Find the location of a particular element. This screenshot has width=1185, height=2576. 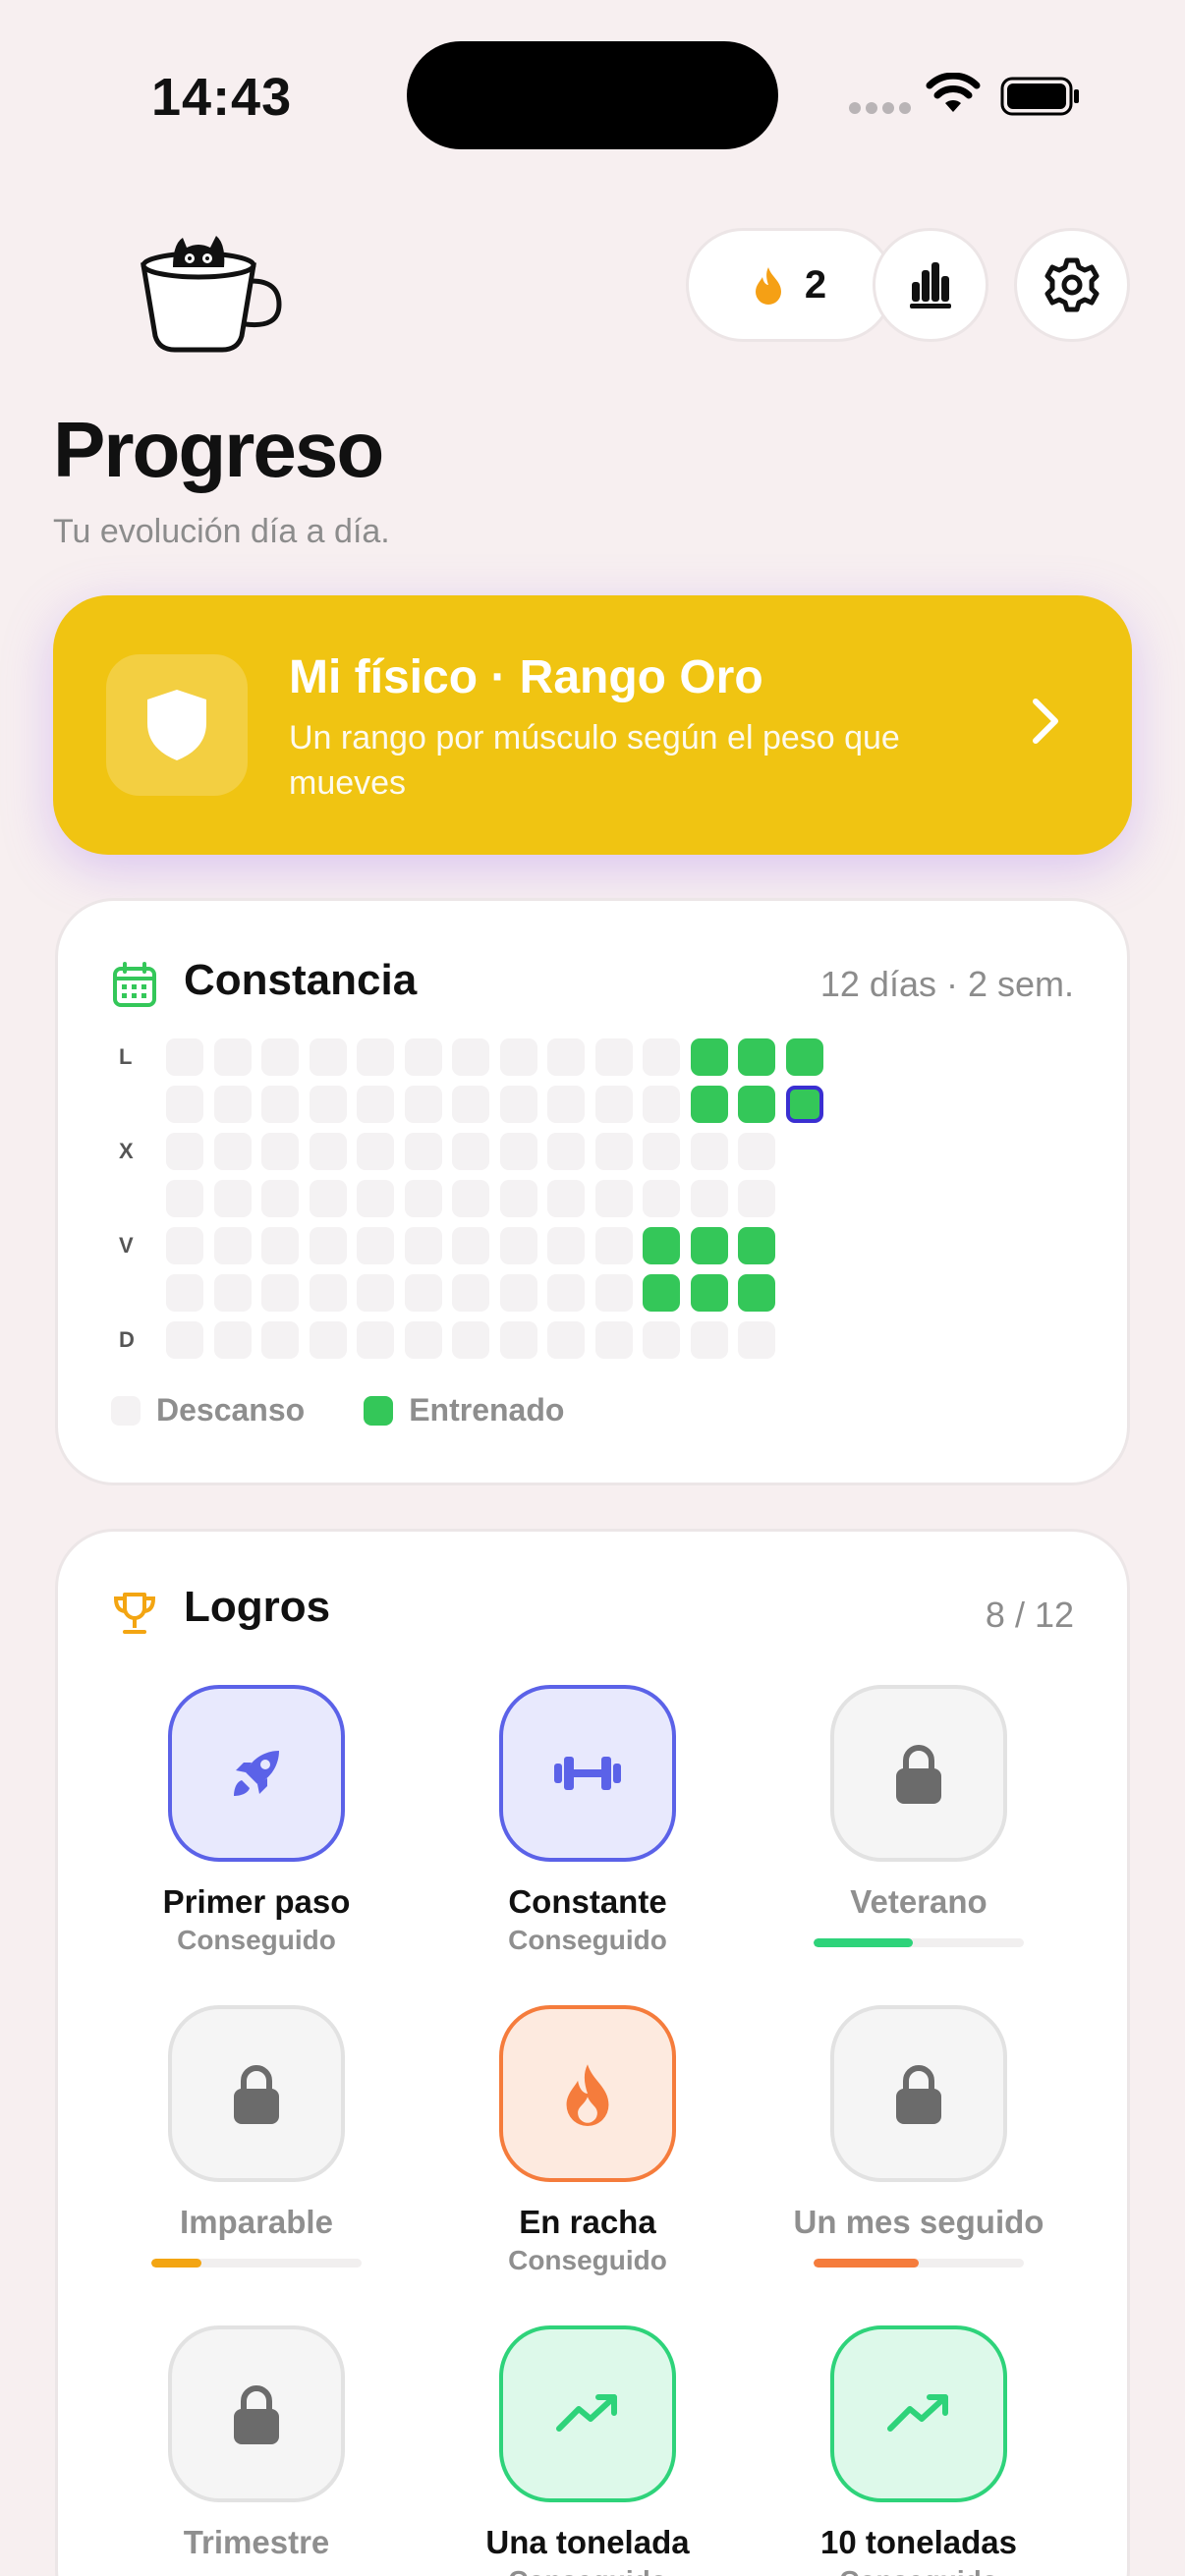

achievement-name: 10 toneladas is located at coordinates (919, 2542).